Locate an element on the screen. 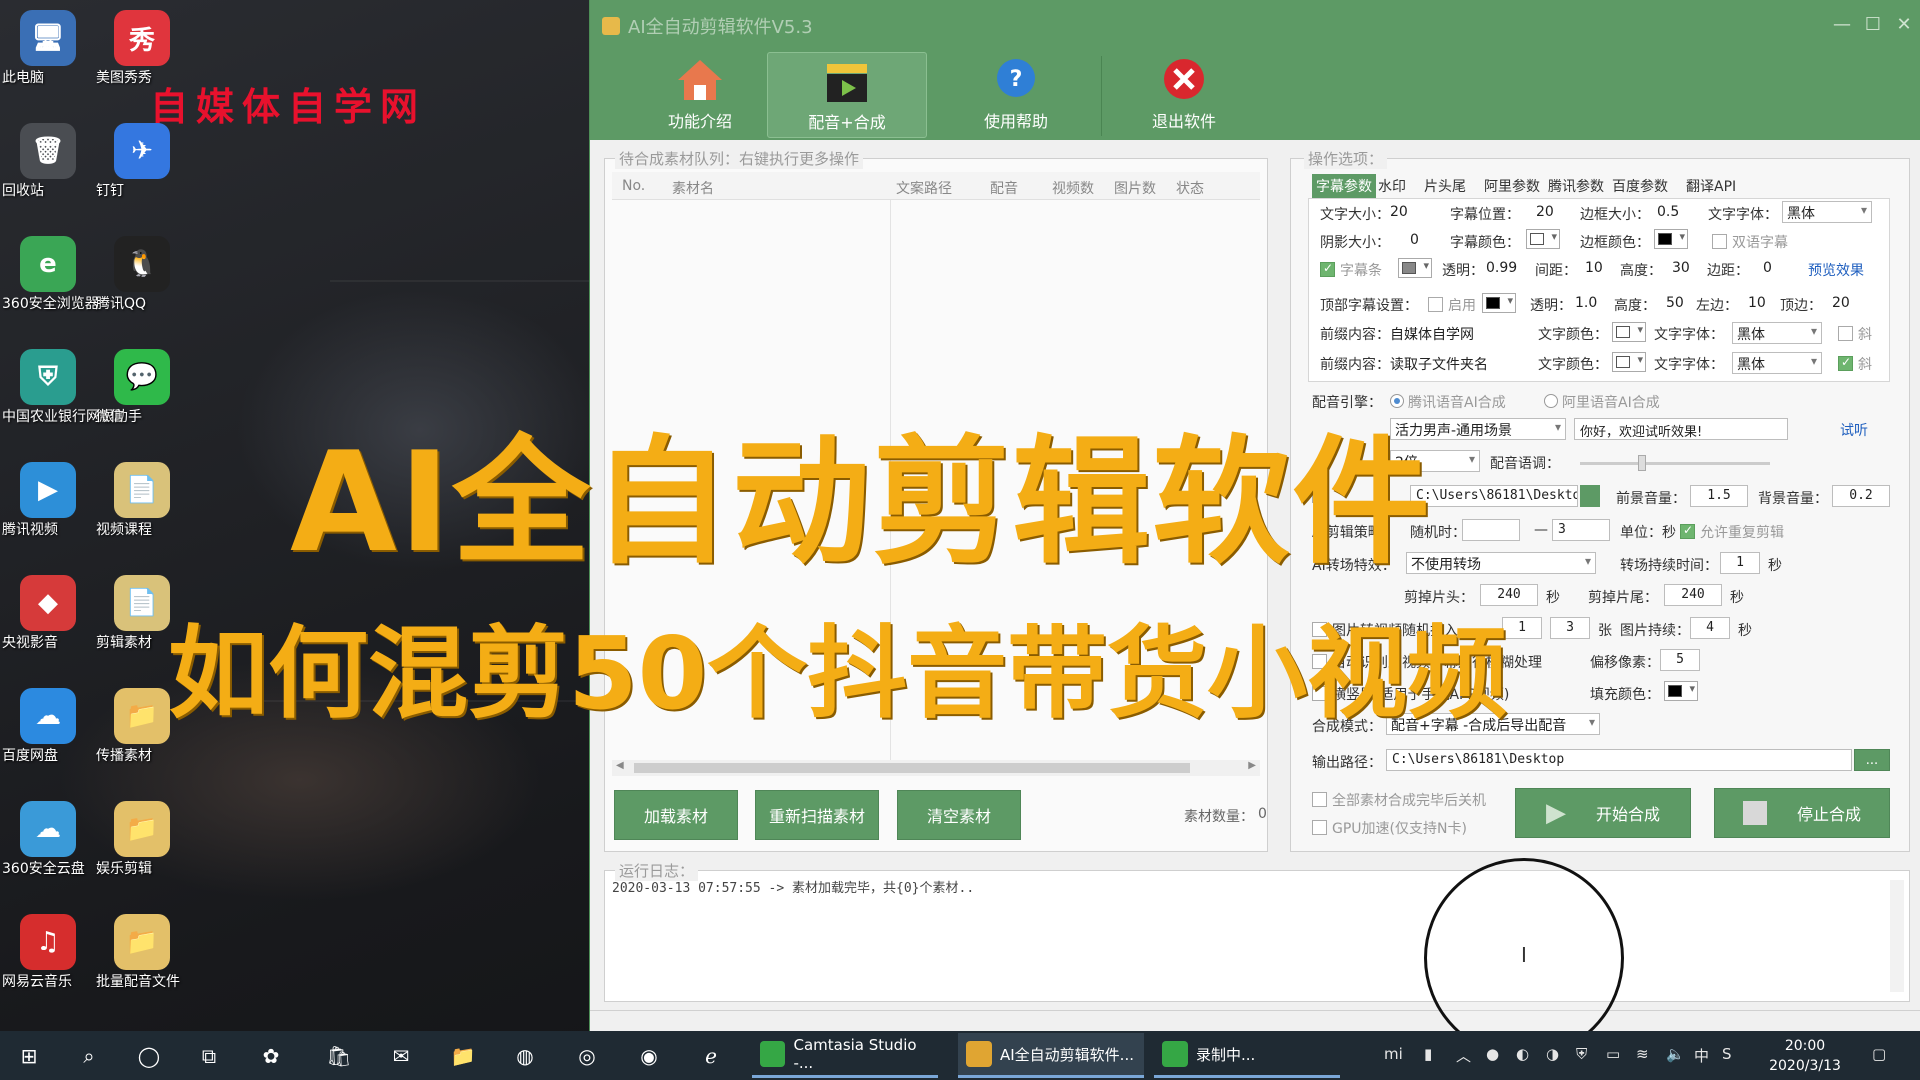 This screenshot has height=1080, width=1920. output-path-input: C:\Users\86181\Desktop is located at coordinates (1619, 760).